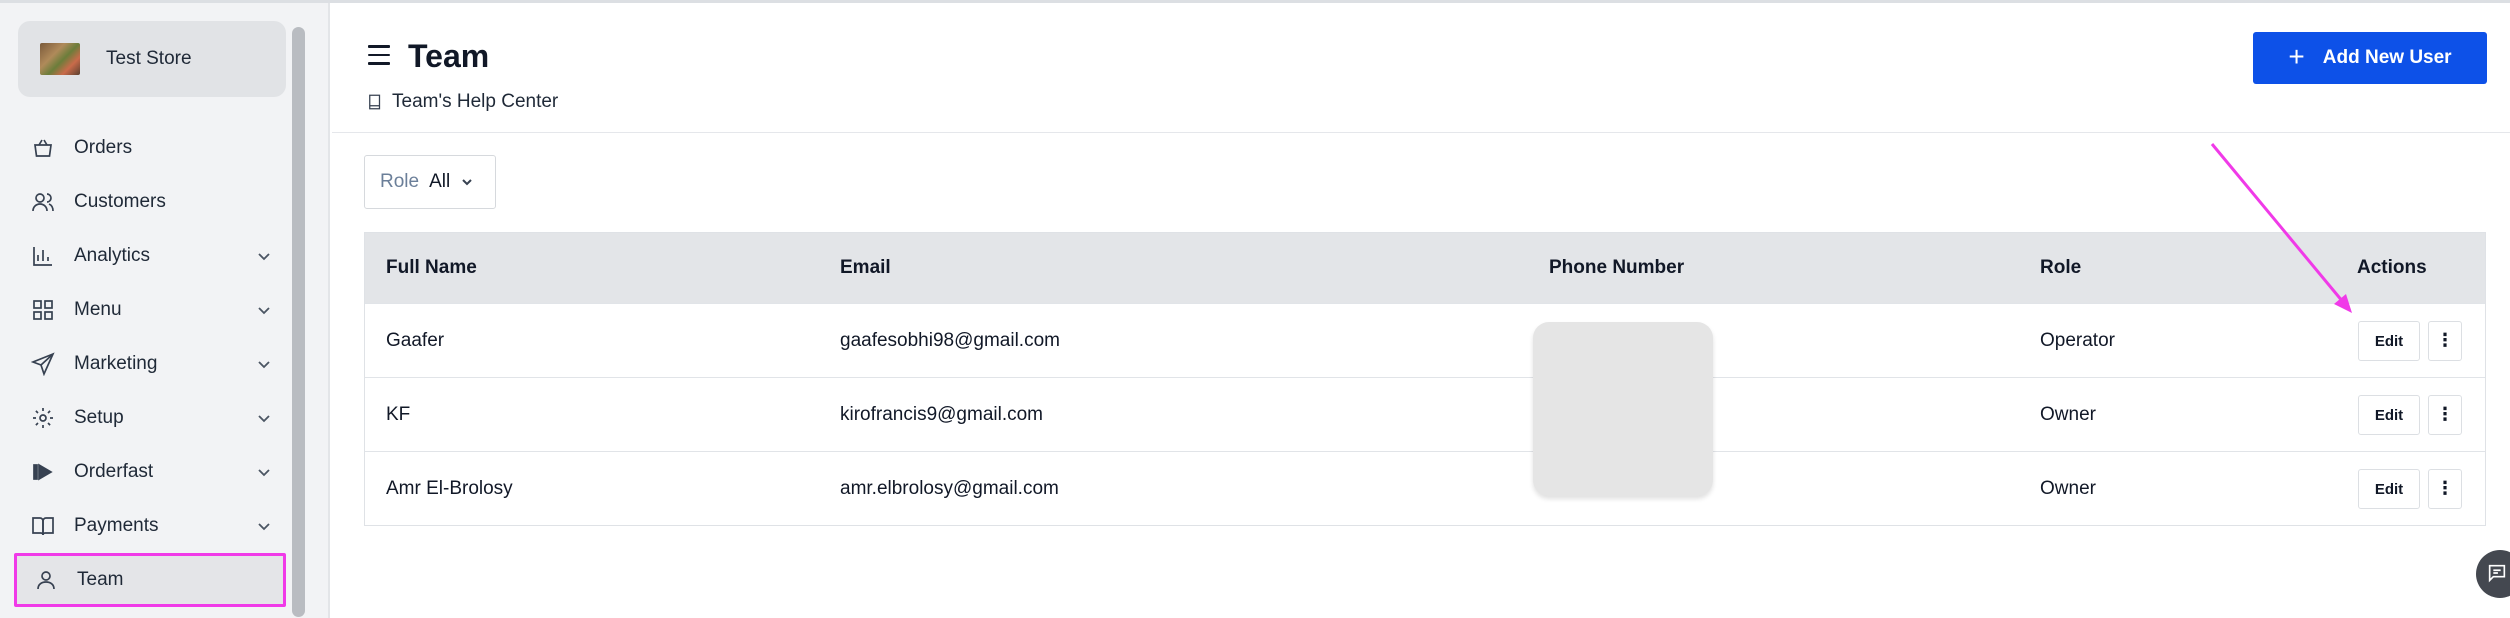  I want to click on sidebar-item-setup: Setup, so click(150, 418).